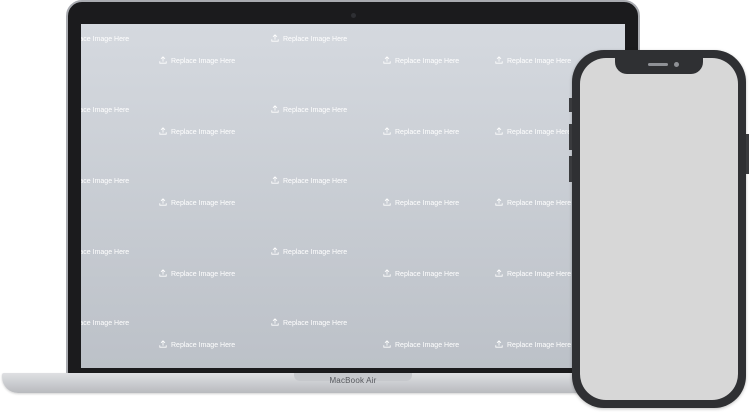 The height and width of the screenshot is (412, 750). Describe the element at coordinates (353, 15) in the screenshot. I see `laptop-camera` at that location.